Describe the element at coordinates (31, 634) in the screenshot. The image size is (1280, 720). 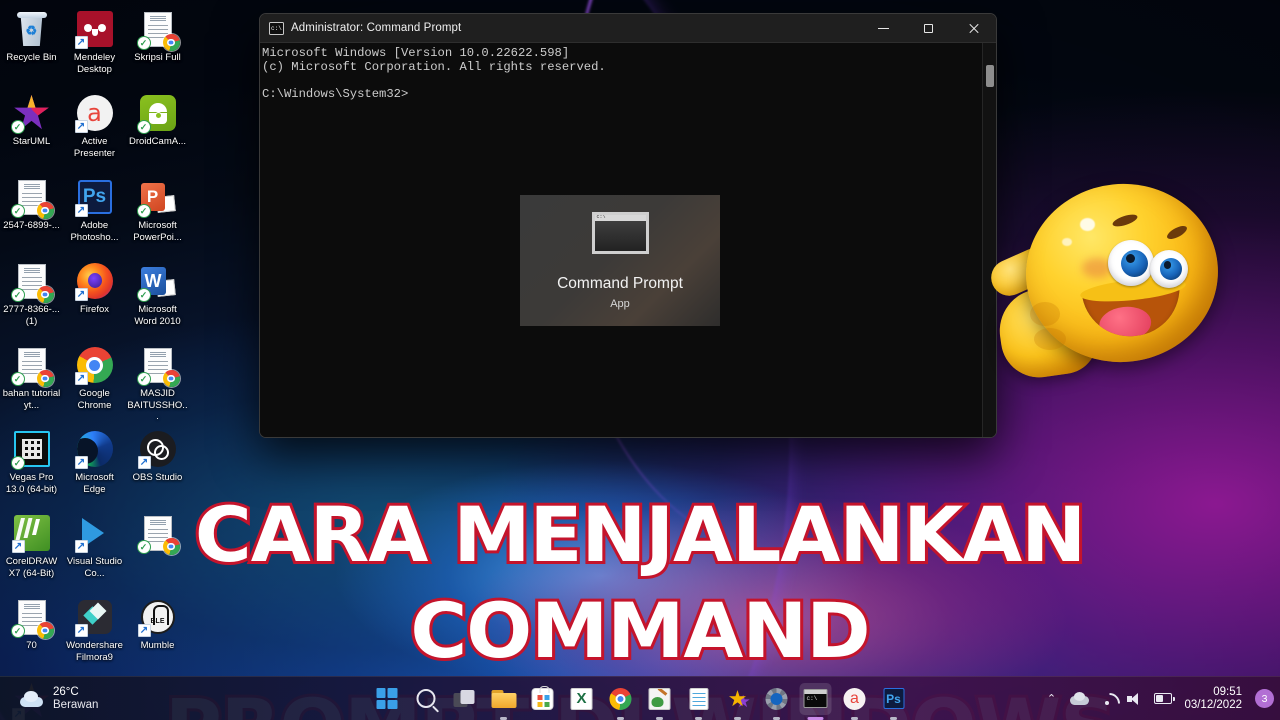
I see `desktop-icon-70: 70` at that location.